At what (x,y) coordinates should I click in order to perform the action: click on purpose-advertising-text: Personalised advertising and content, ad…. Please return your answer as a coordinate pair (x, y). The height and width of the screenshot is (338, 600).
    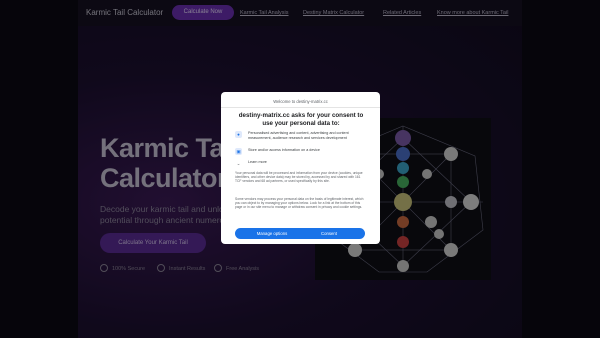
    Looking at the image, I should click on (298, 135).